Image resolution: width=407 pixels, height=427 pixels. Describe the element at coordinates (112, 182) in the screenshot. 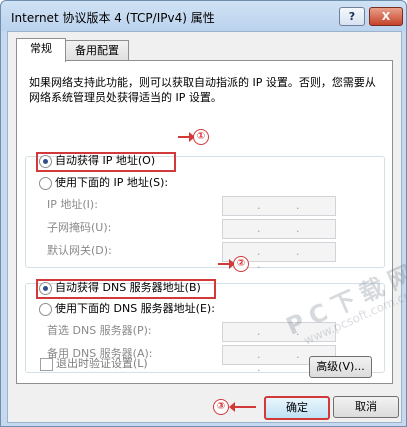

I see `manual-ip-label: 使用下面的 IP 地址(S):` at that location.